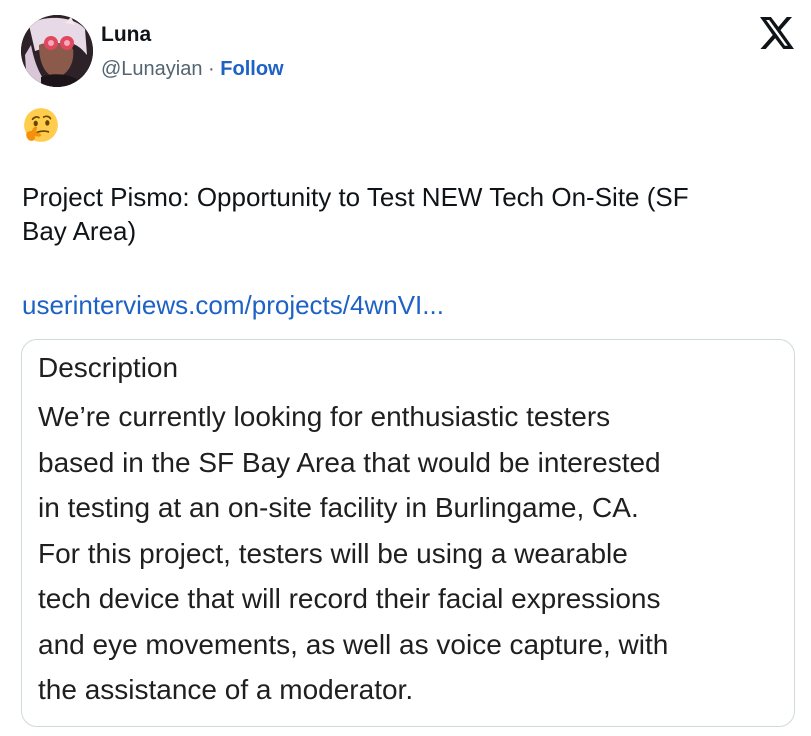 The height and width of the screenshot is (736, 811). Describe the element at coordinates (151, 69) in the screenshot. I see `author-handle: @Lunayian` at that location.